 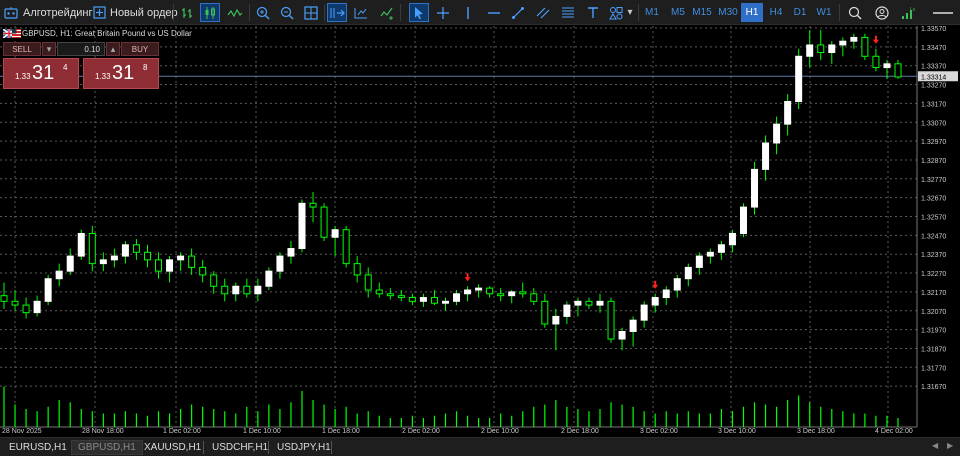 What do you see at coordinates (188, 12) in the screenshot?
I see `bar-chart-icon` at bounding box center [188, 12].